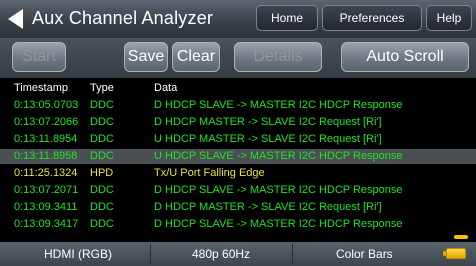 This screenshot has width=476, height=266. What do you see at coordinates (221, 254) in the screenshot?
I see `video-format-status: 480p 60Hz` at bounding box center [221, 254].